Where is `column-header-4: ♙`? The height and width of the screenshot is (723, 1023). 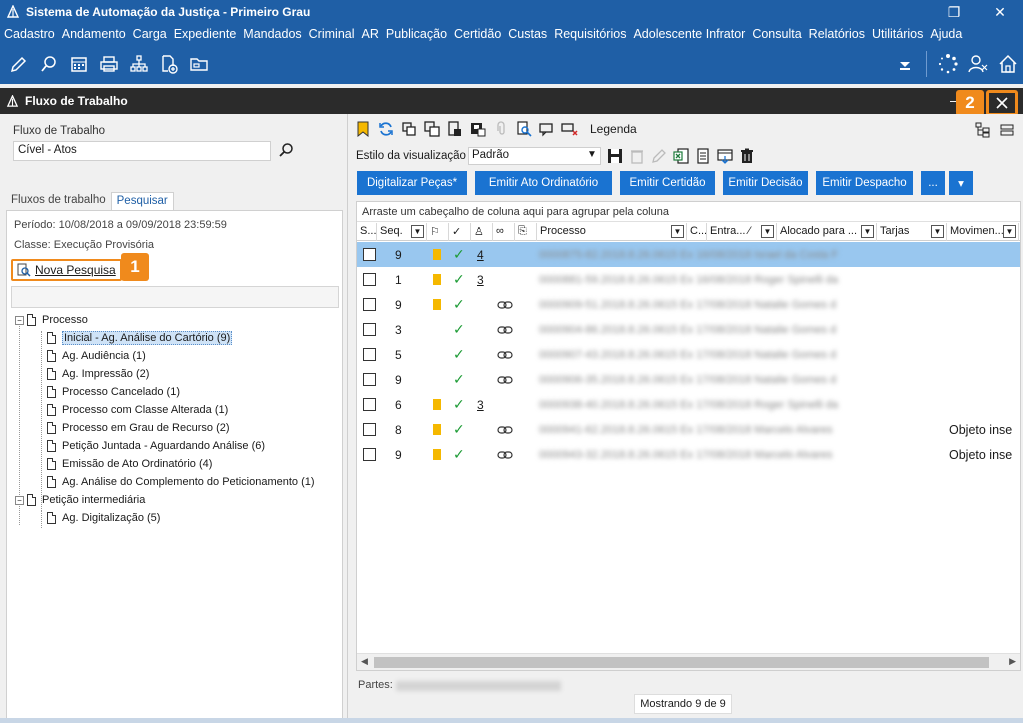
column-header-4: ♙ is located at coordinates (482, 232).